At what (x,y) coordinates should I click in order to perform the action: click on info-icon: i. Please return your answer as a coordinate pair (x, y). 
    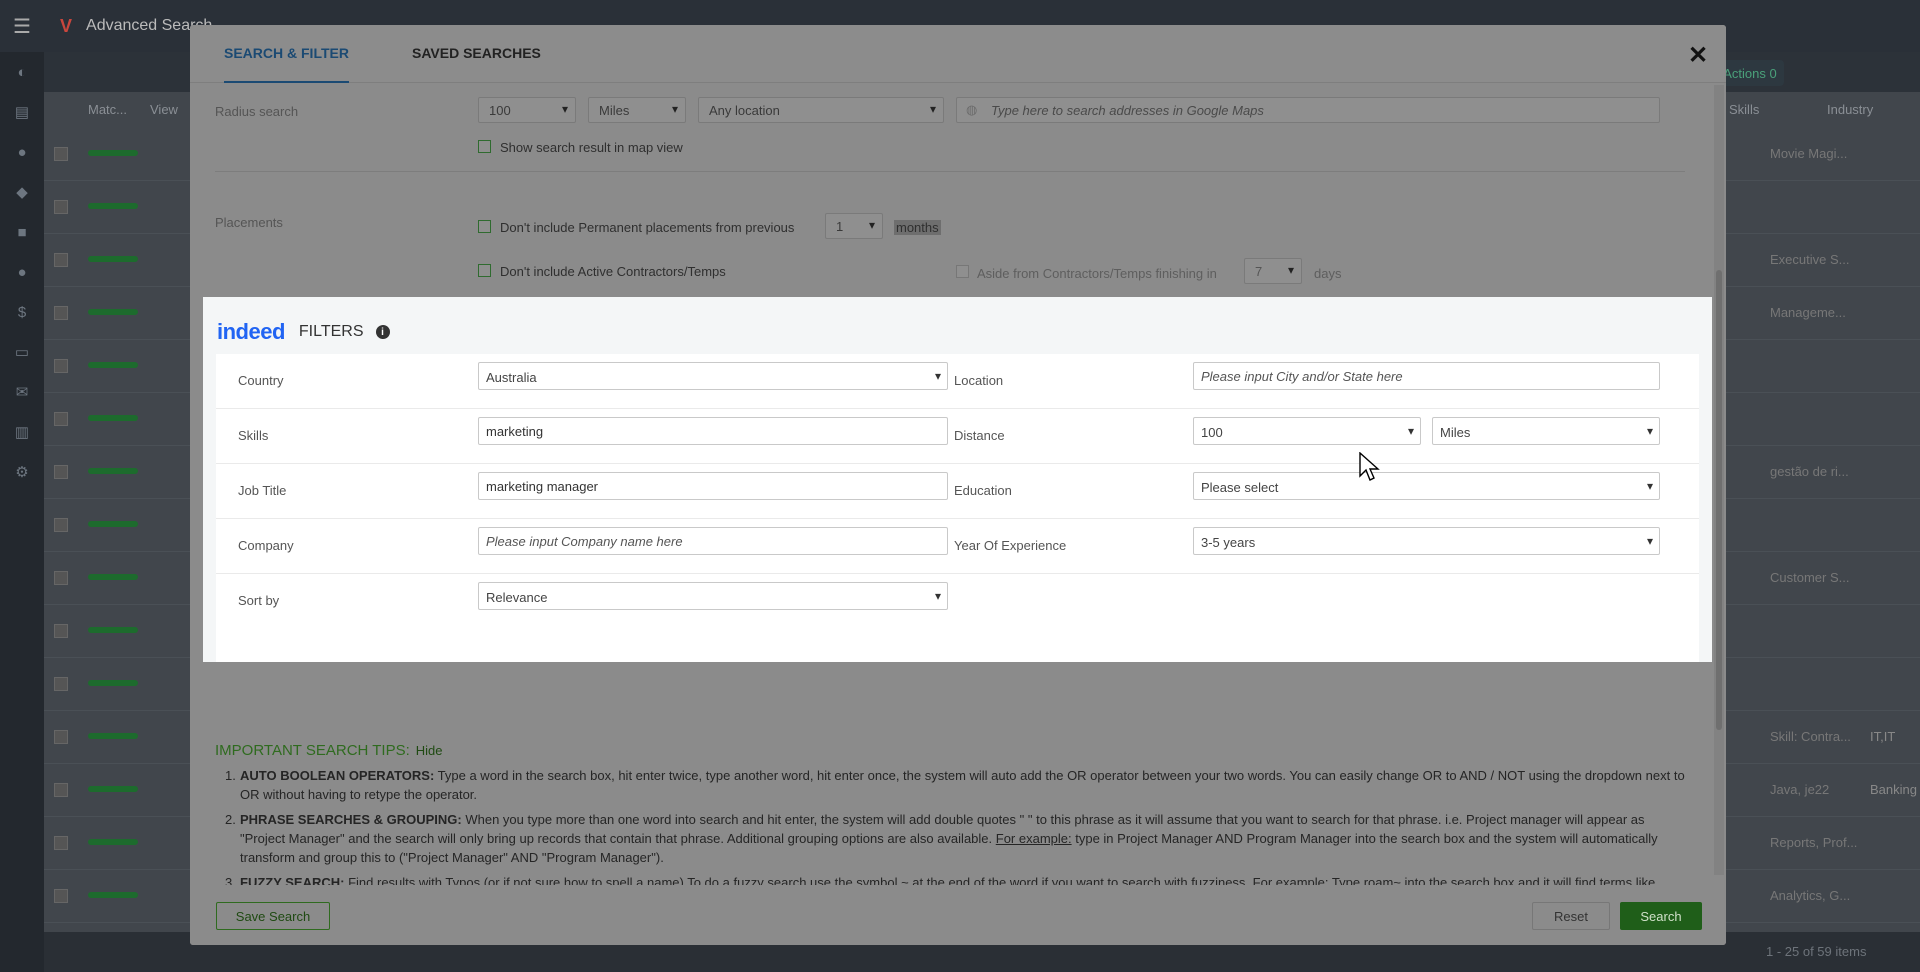
    Looking at the image, I should click on (382, 332).